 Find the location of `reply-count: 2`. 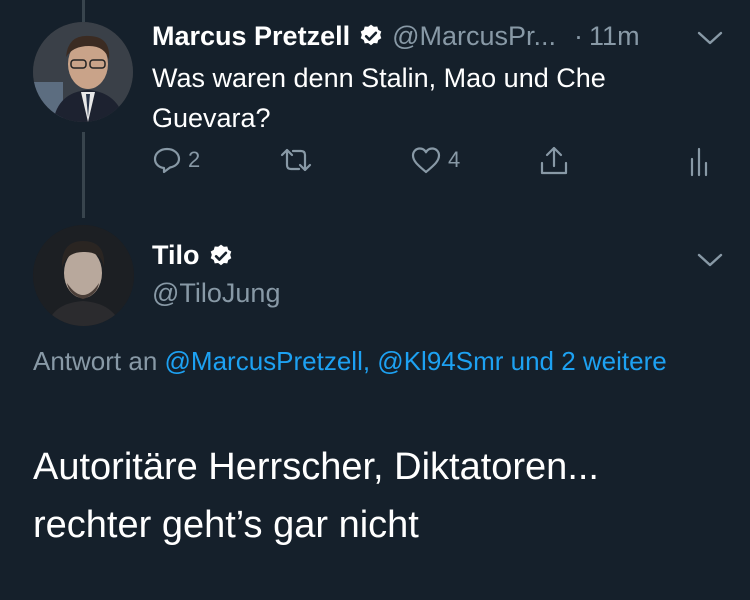

reply-count: 2 is located at coordinates (194, 159).